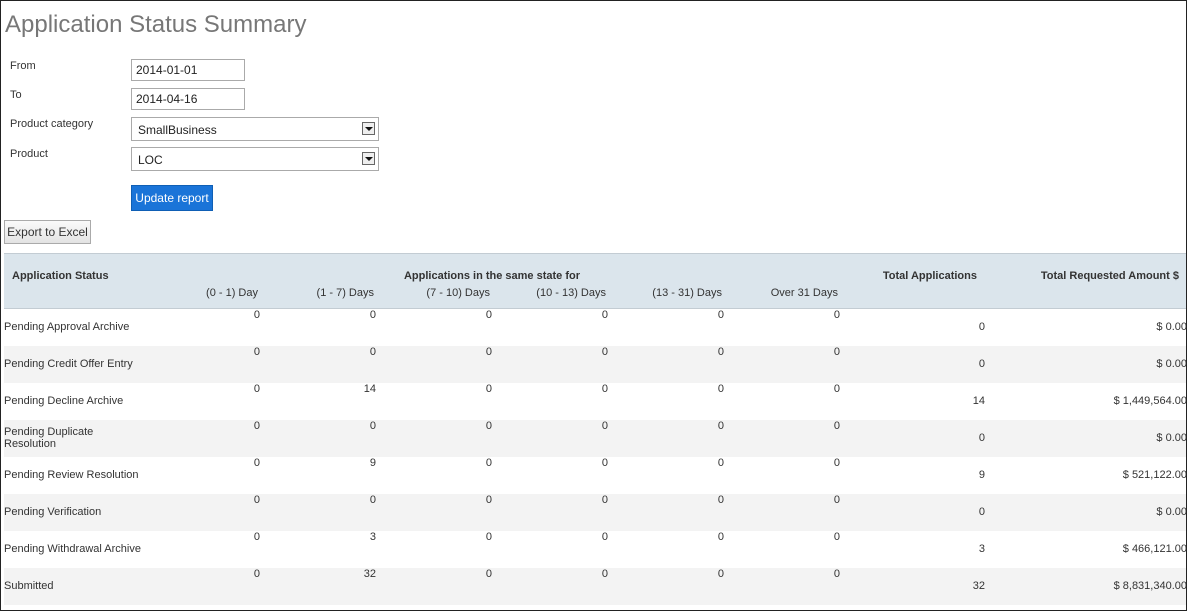  What do you see at coordinates (60, 276) in the screenshot?
I see `status-header-label: Application Status` at bounding box center [60, 276].